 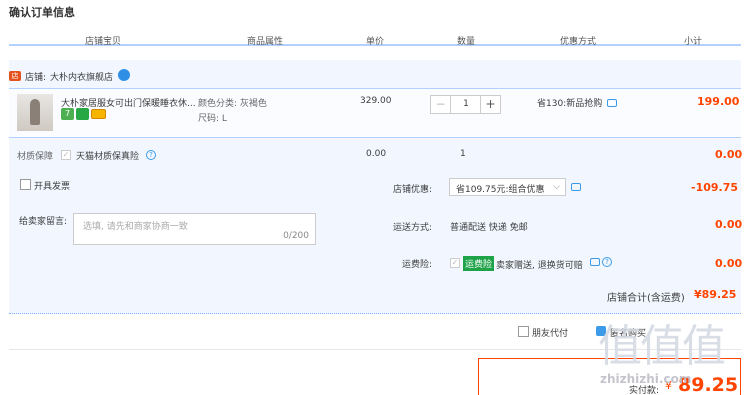 What do you see at coordinates (135, 227) in the screenshot?
I see `message-placeholder: 选填, 请先和商家协商一致` at bounding box center [135, 227].